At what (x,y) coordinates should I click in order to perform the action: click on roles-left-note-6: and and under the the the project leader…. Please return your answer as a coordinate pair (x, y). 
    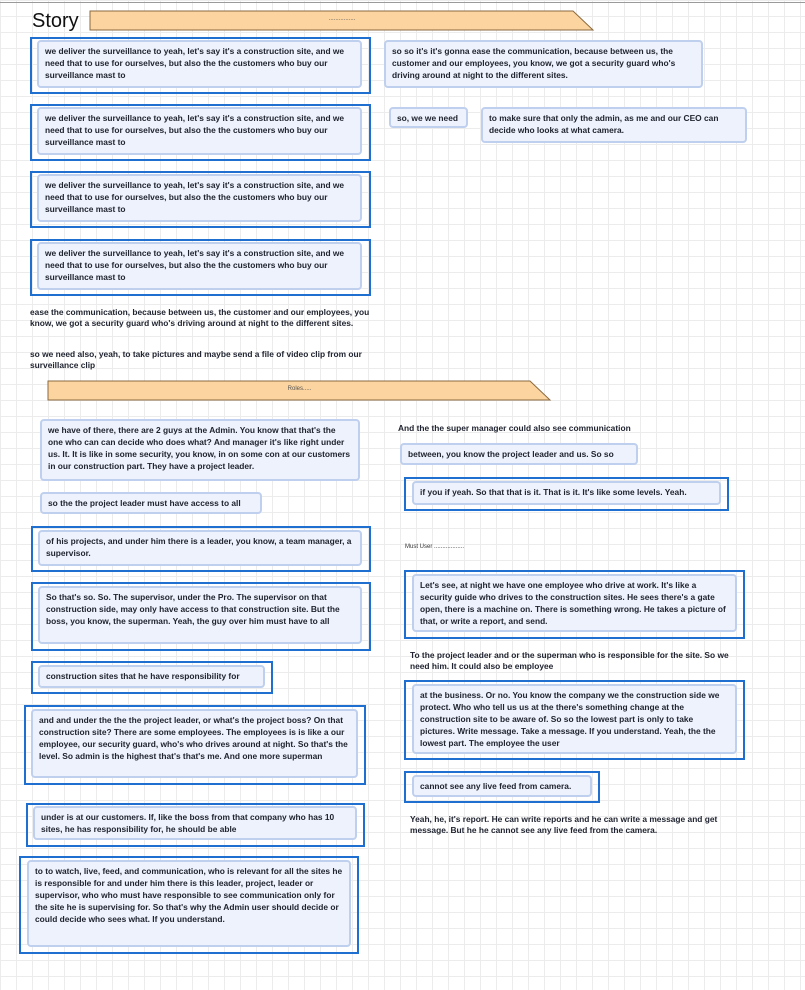
    Looking at the image, I should click on (194, 743).